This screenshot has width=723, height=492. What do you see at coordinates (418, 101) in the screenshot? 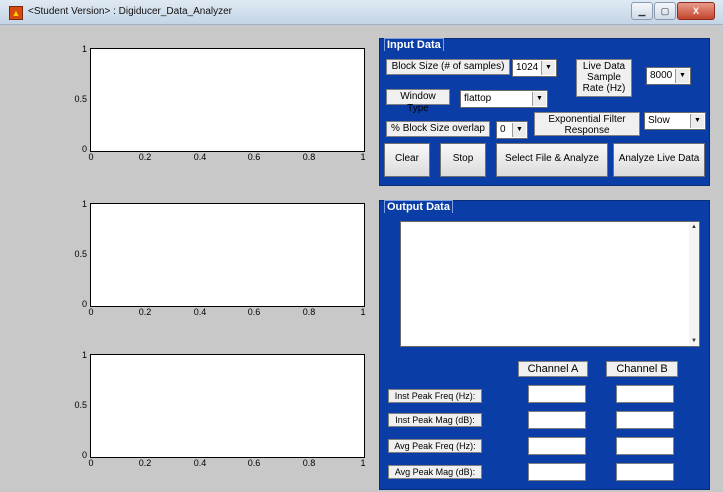
I see `window-type-label: Window Type` at bounding box center [418, 101].